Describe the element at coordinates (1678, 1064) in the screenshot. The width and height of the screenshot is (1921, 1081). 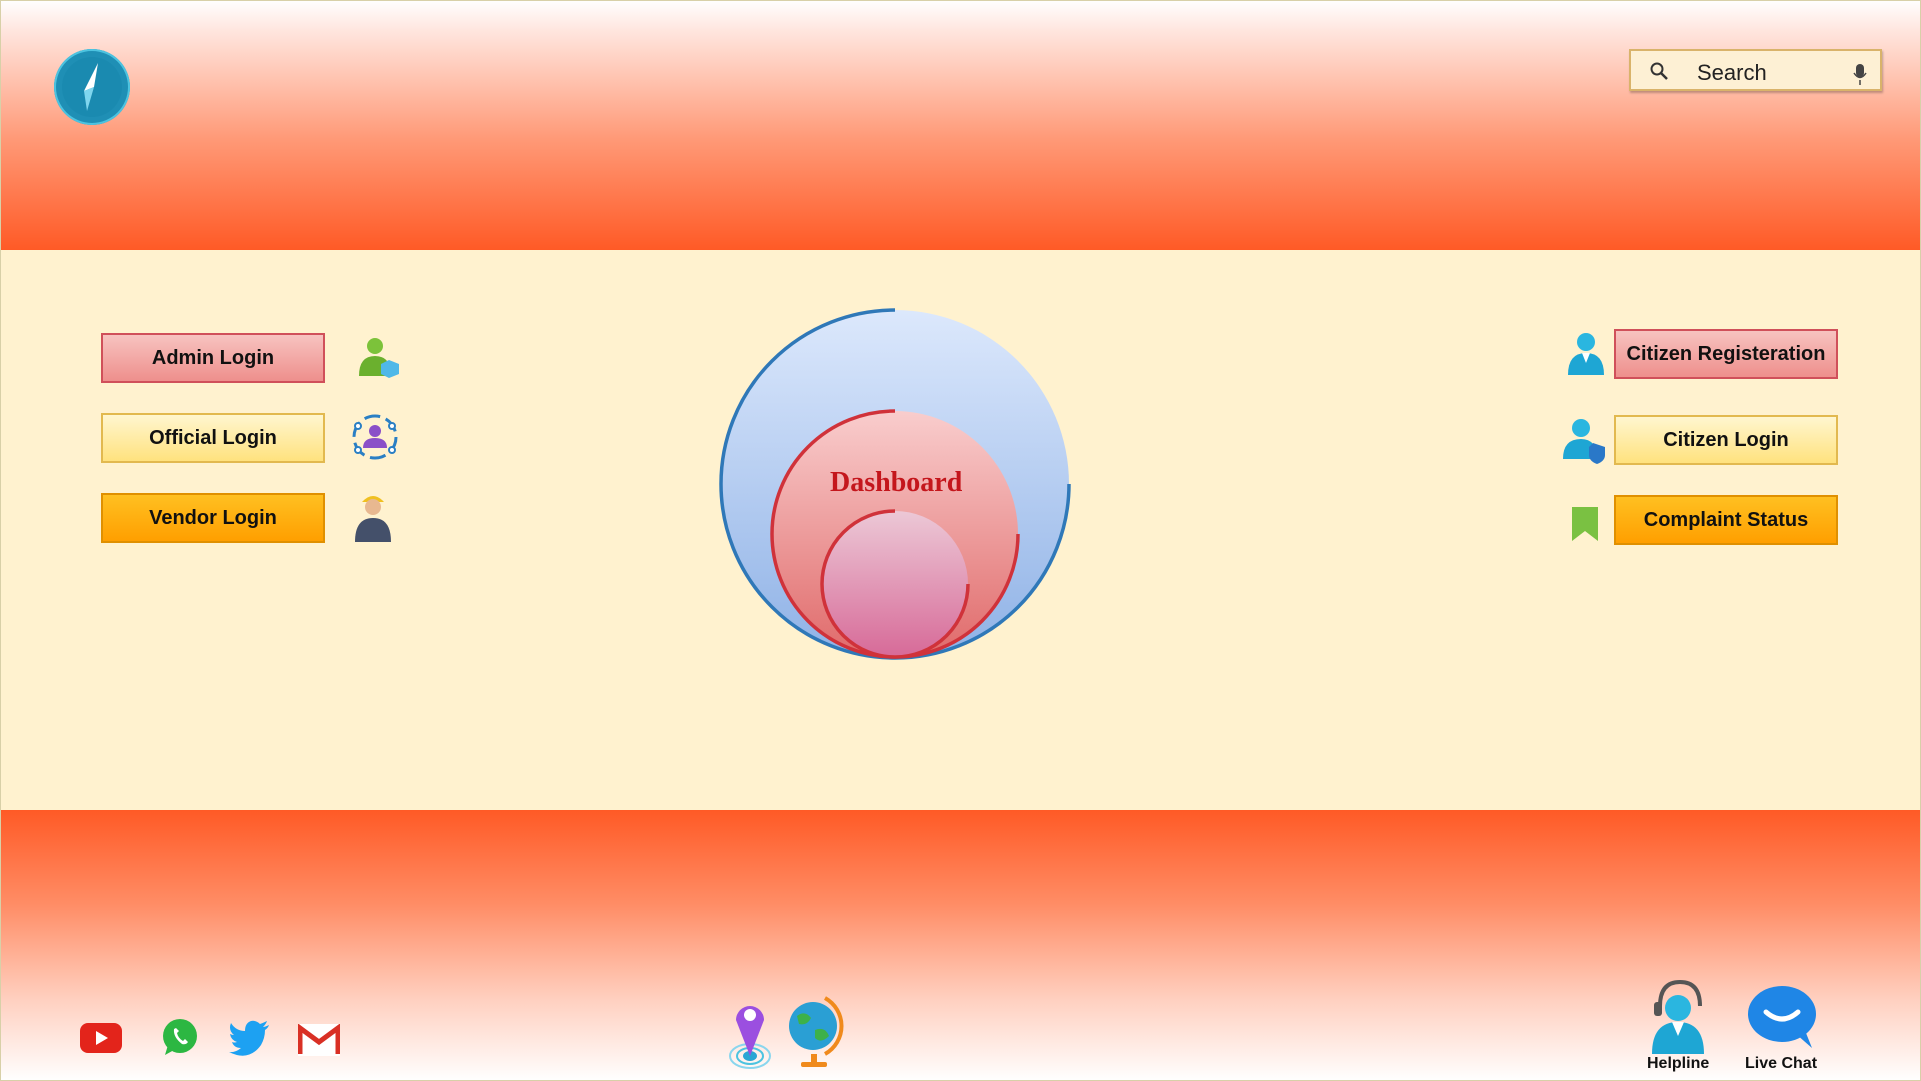
I see `helpline-label: Helpline` at that location.